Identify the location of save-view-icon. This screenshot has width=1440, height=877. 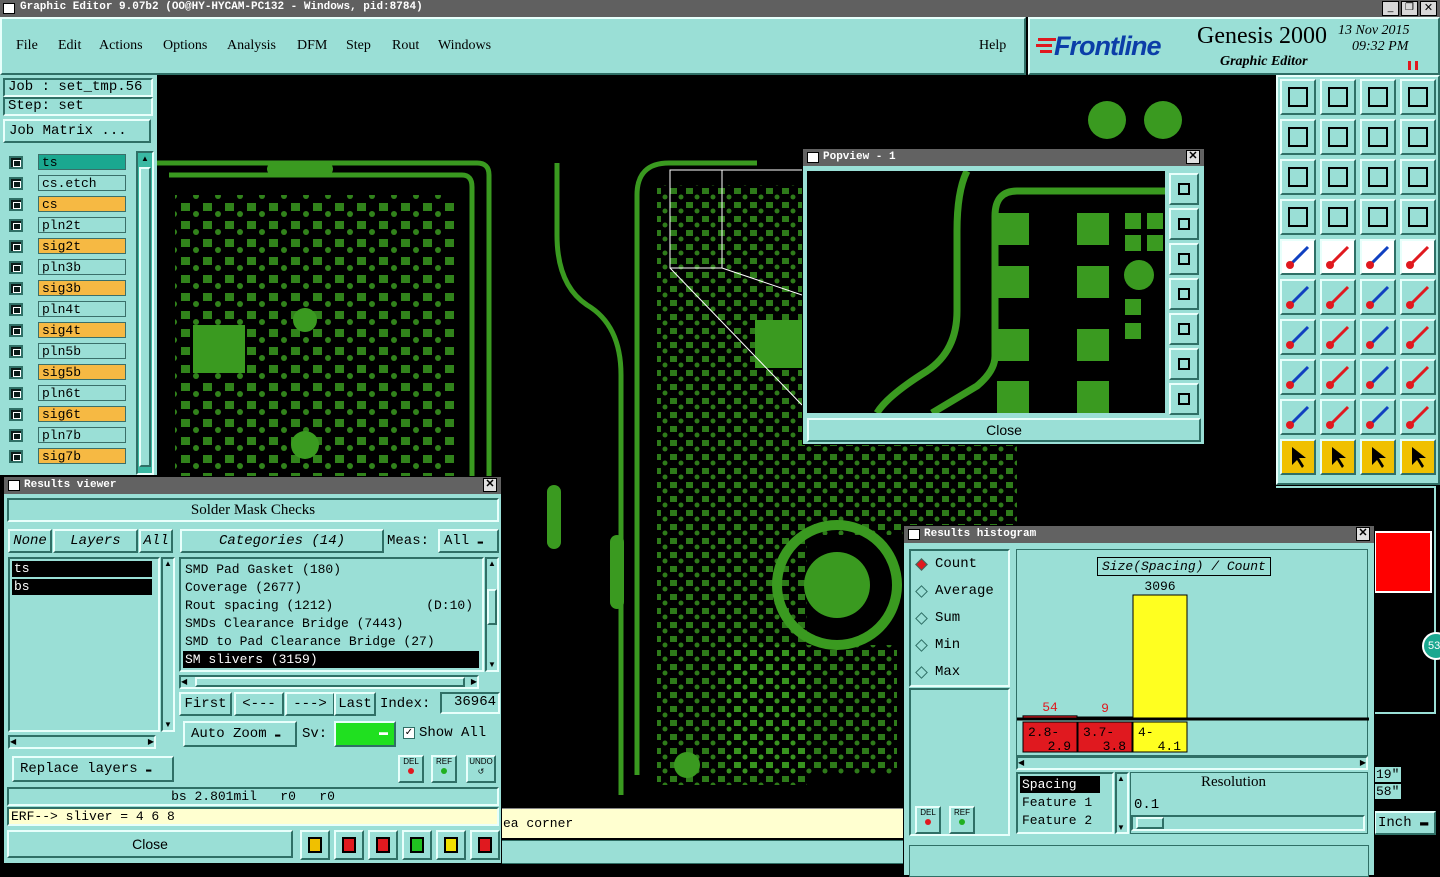
(1298, 97).